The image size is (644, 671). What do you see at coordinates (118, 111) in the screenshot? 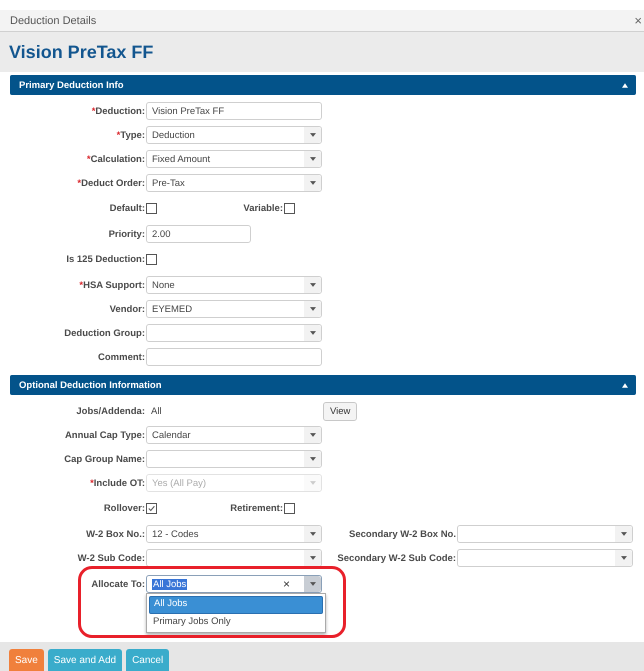
I see `field-label: *Deduction:` at bounding box center [118, 111].